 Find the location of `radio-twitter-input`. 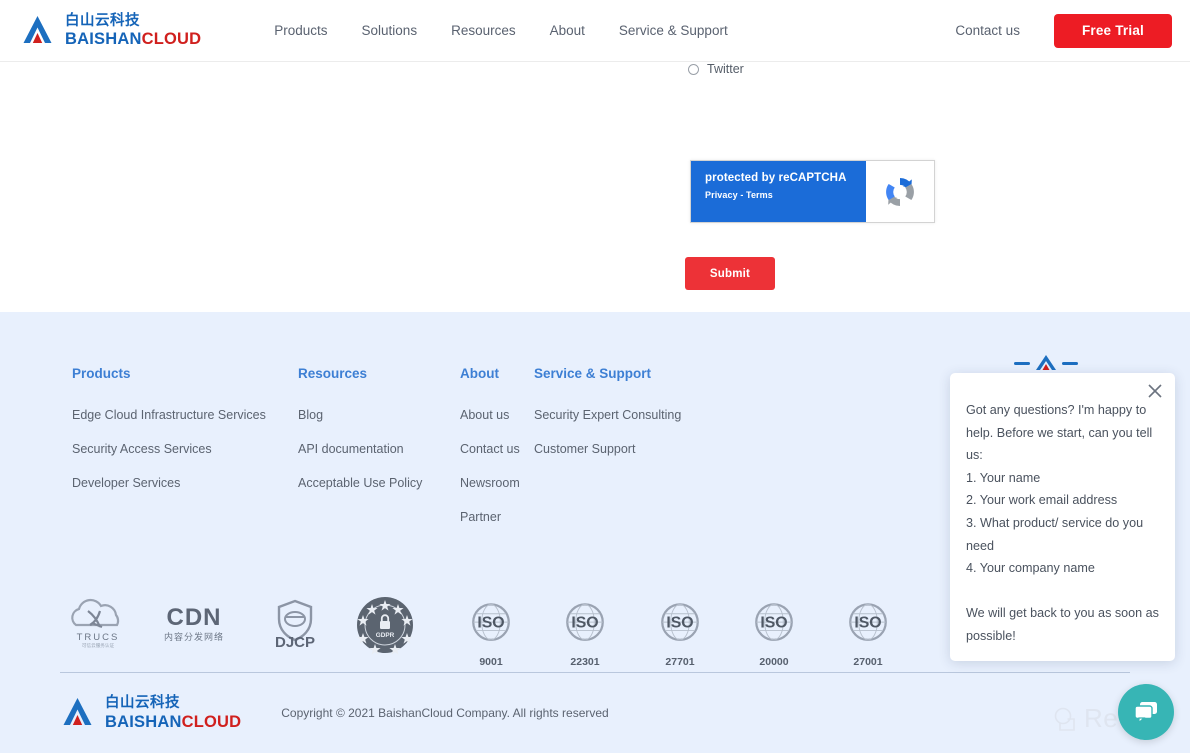

radio-twitter-input is located at coordinates (693, 69).